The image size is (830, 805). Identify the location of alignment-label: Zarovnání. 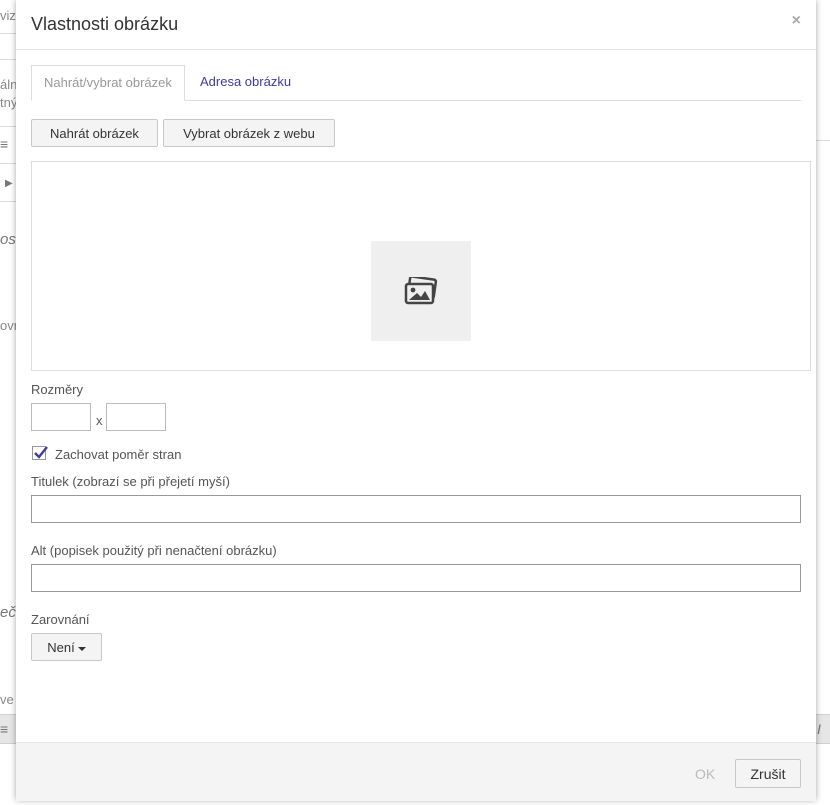
(60, 619).